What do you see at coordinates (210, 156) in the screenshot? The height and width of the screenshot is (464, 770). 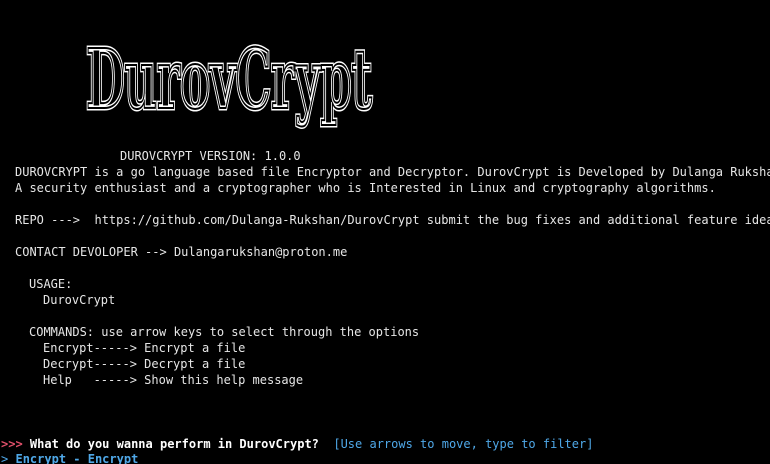 I see `version-line: DUROVCRYPT VERSION: 1.0.0` at bounding box center [210, 156].